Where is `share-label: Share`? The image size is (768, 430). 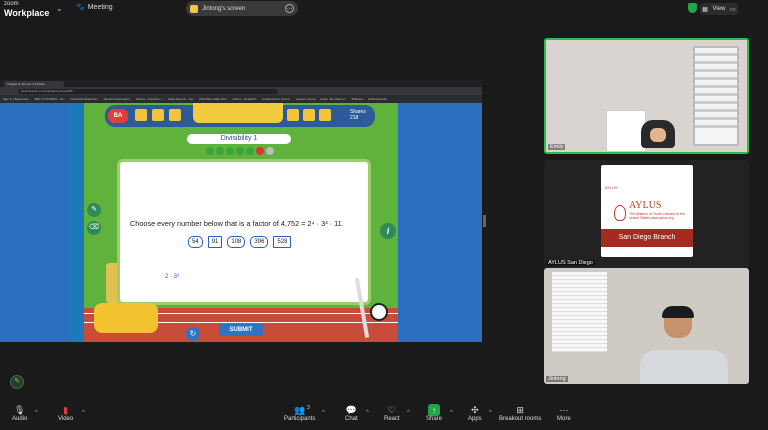
share-label: Share is located at coordinates (434, 419).